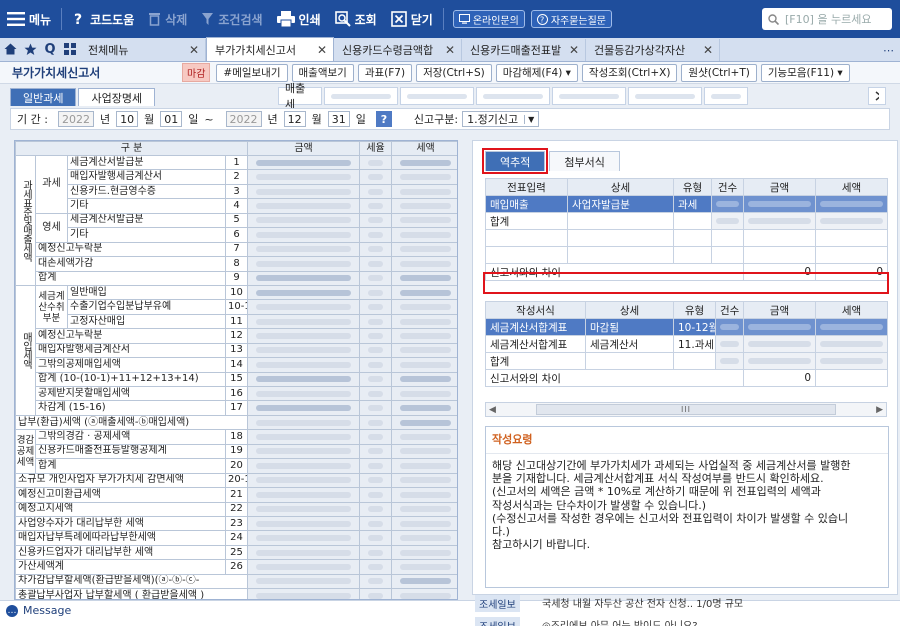  I want to click on tab-more-button: ⋯, so click(887, 50).